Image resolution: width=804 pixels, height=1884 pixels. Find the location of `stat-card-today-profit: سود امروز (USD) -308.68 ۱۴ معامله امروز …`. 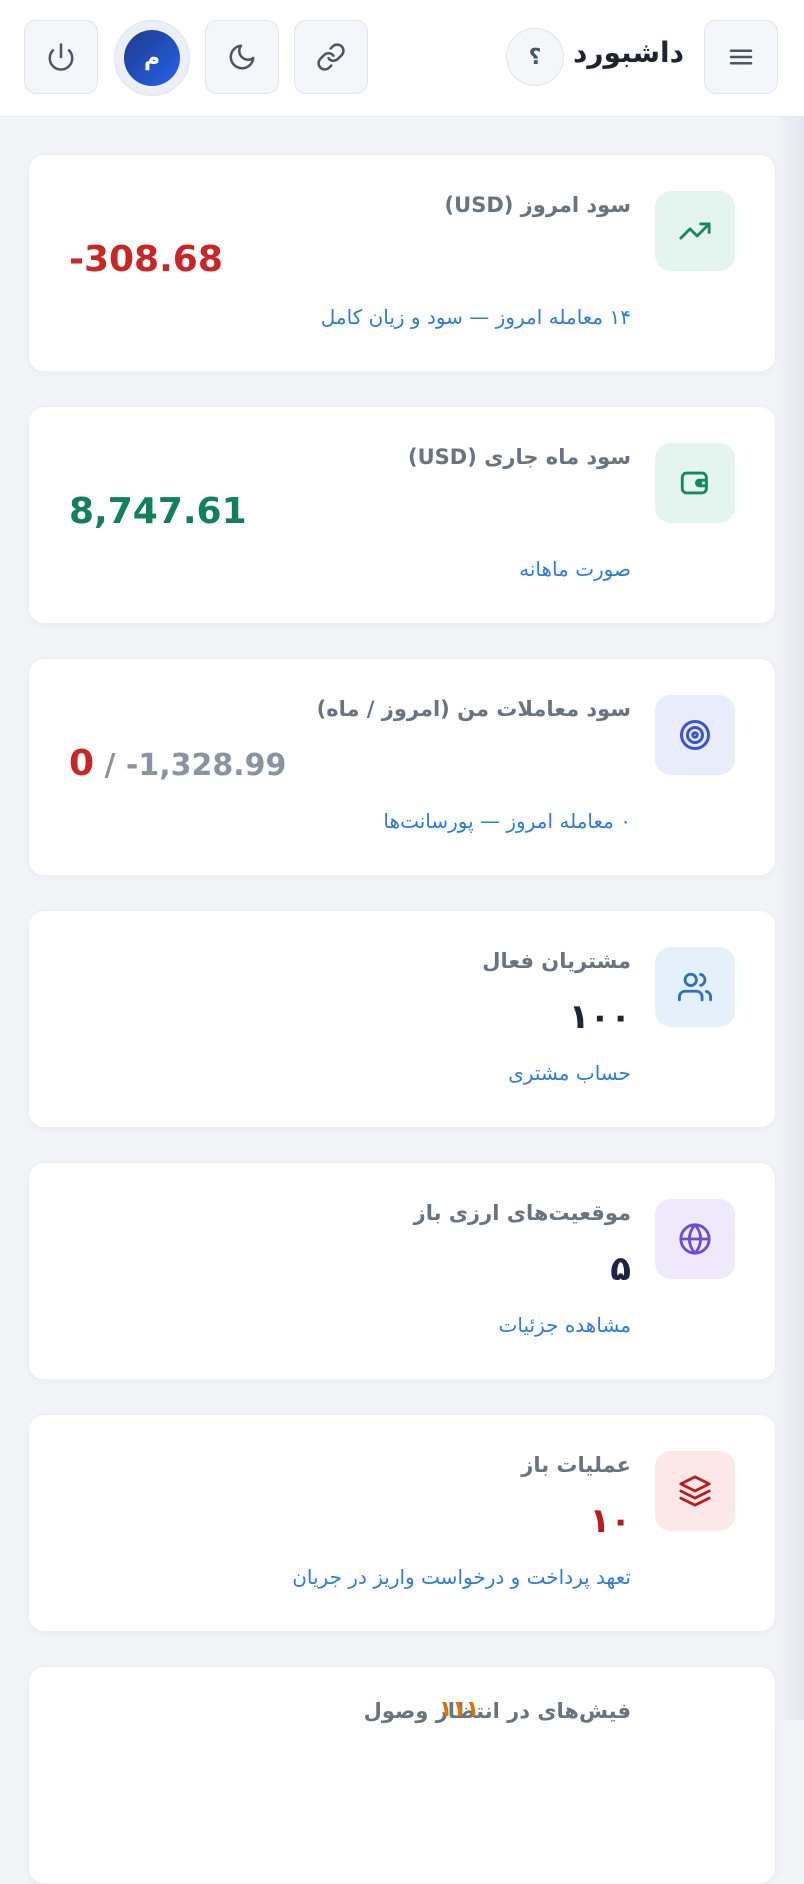

stat-card-today-profit: سود امروز (USD) -308.68 ۱۴ معامله امروز … is located at coordinates (402, 263).